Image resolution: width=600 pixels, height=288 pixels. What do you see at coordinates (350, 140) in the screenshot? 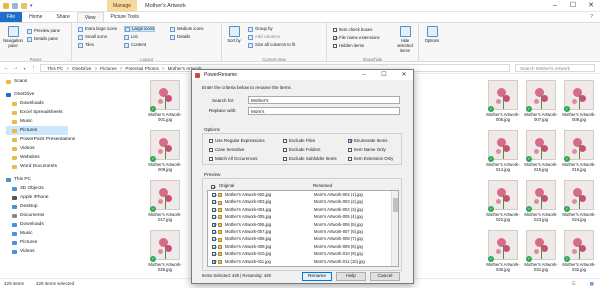
I see `enumerate-items-checkbox` at bounding box center [350, 140].